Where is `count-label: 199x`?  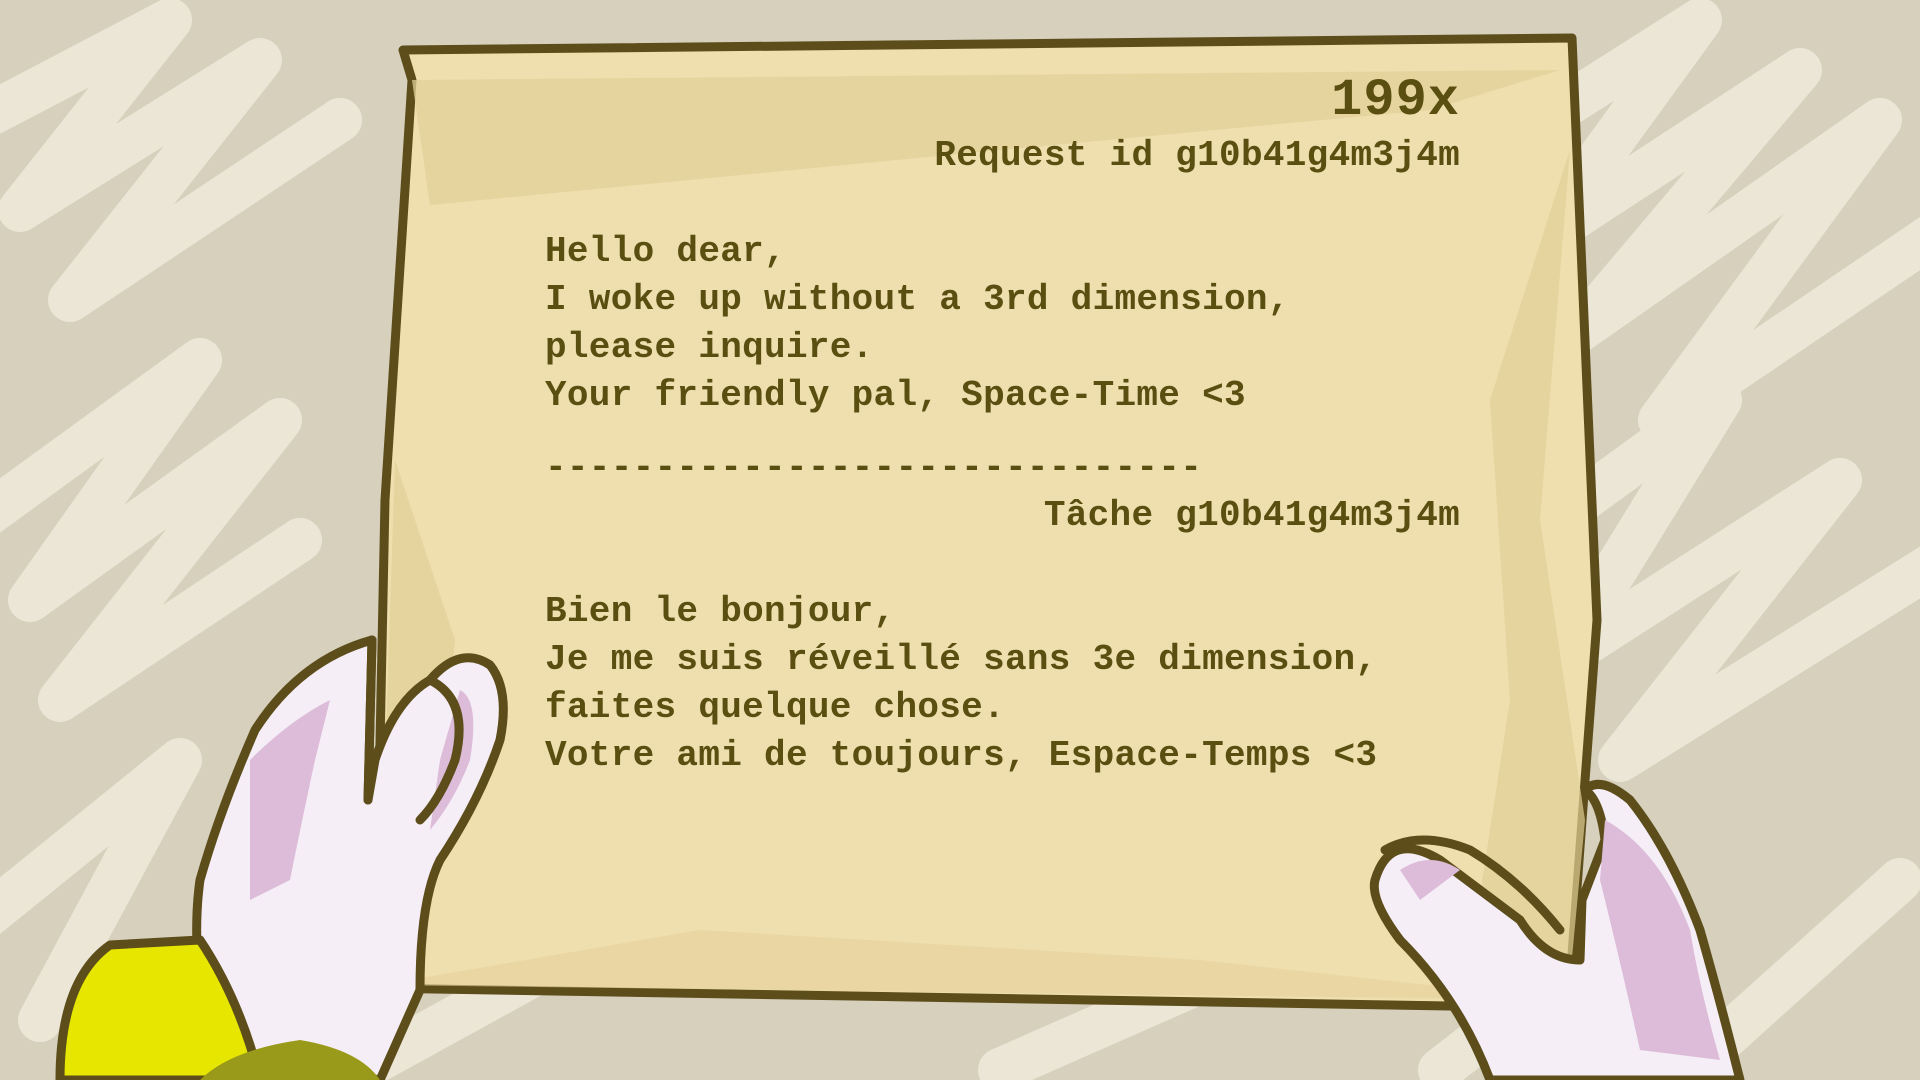
count-label: 199x is located at coordinates (1395, 100).